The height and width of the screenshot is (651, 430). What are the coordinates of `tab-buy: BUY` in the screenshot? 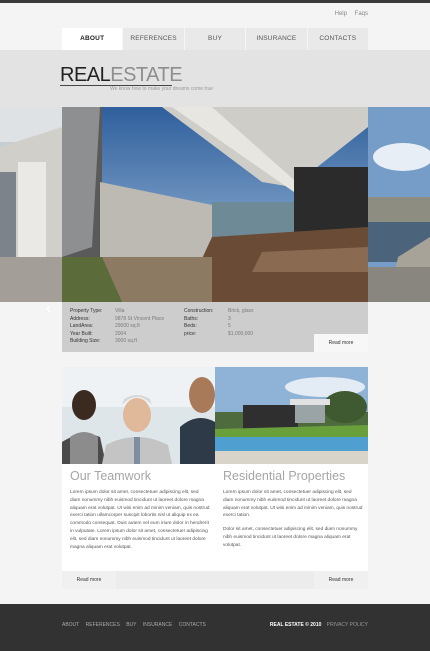 It's located at (214, 39).